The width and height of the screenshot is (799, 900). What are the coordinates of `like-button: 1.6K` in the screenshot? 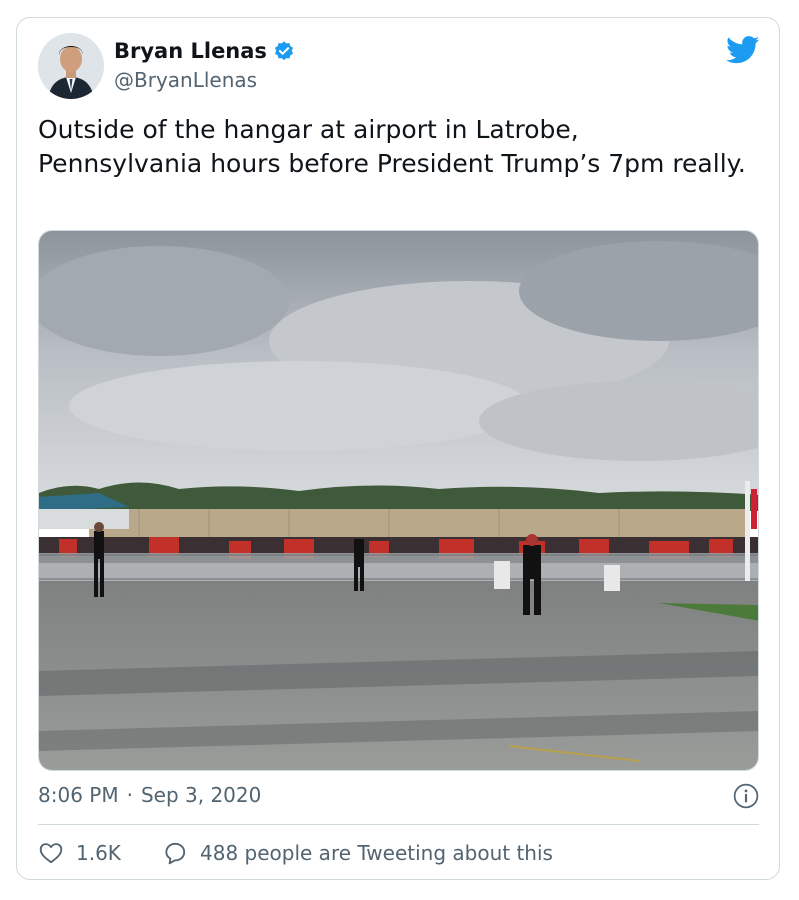 It's located at (79, 853).